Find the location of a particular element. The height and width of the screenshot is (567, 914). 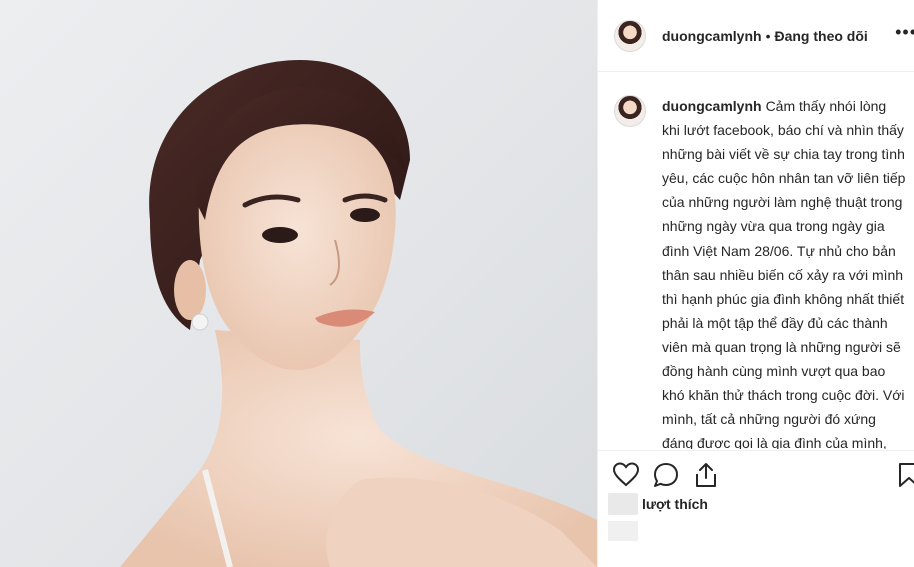

likes-row: lượt thích is located at coordinates (658, 504).